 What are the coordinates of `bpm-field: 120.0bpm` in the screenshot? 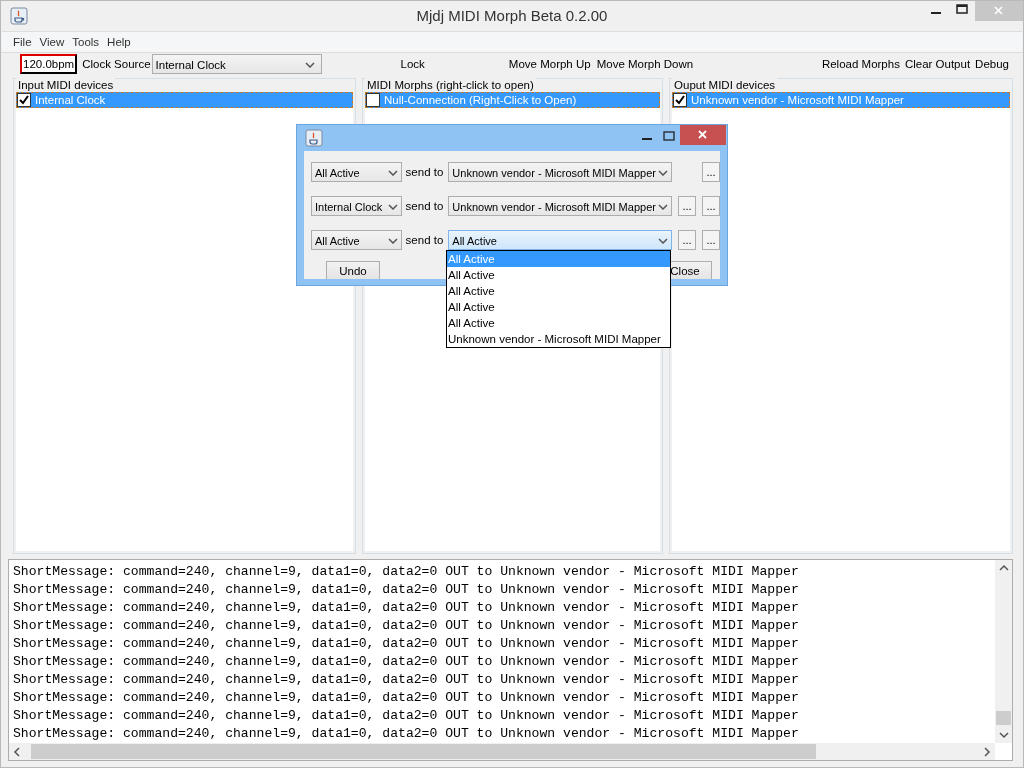 It's located at (49, 64).